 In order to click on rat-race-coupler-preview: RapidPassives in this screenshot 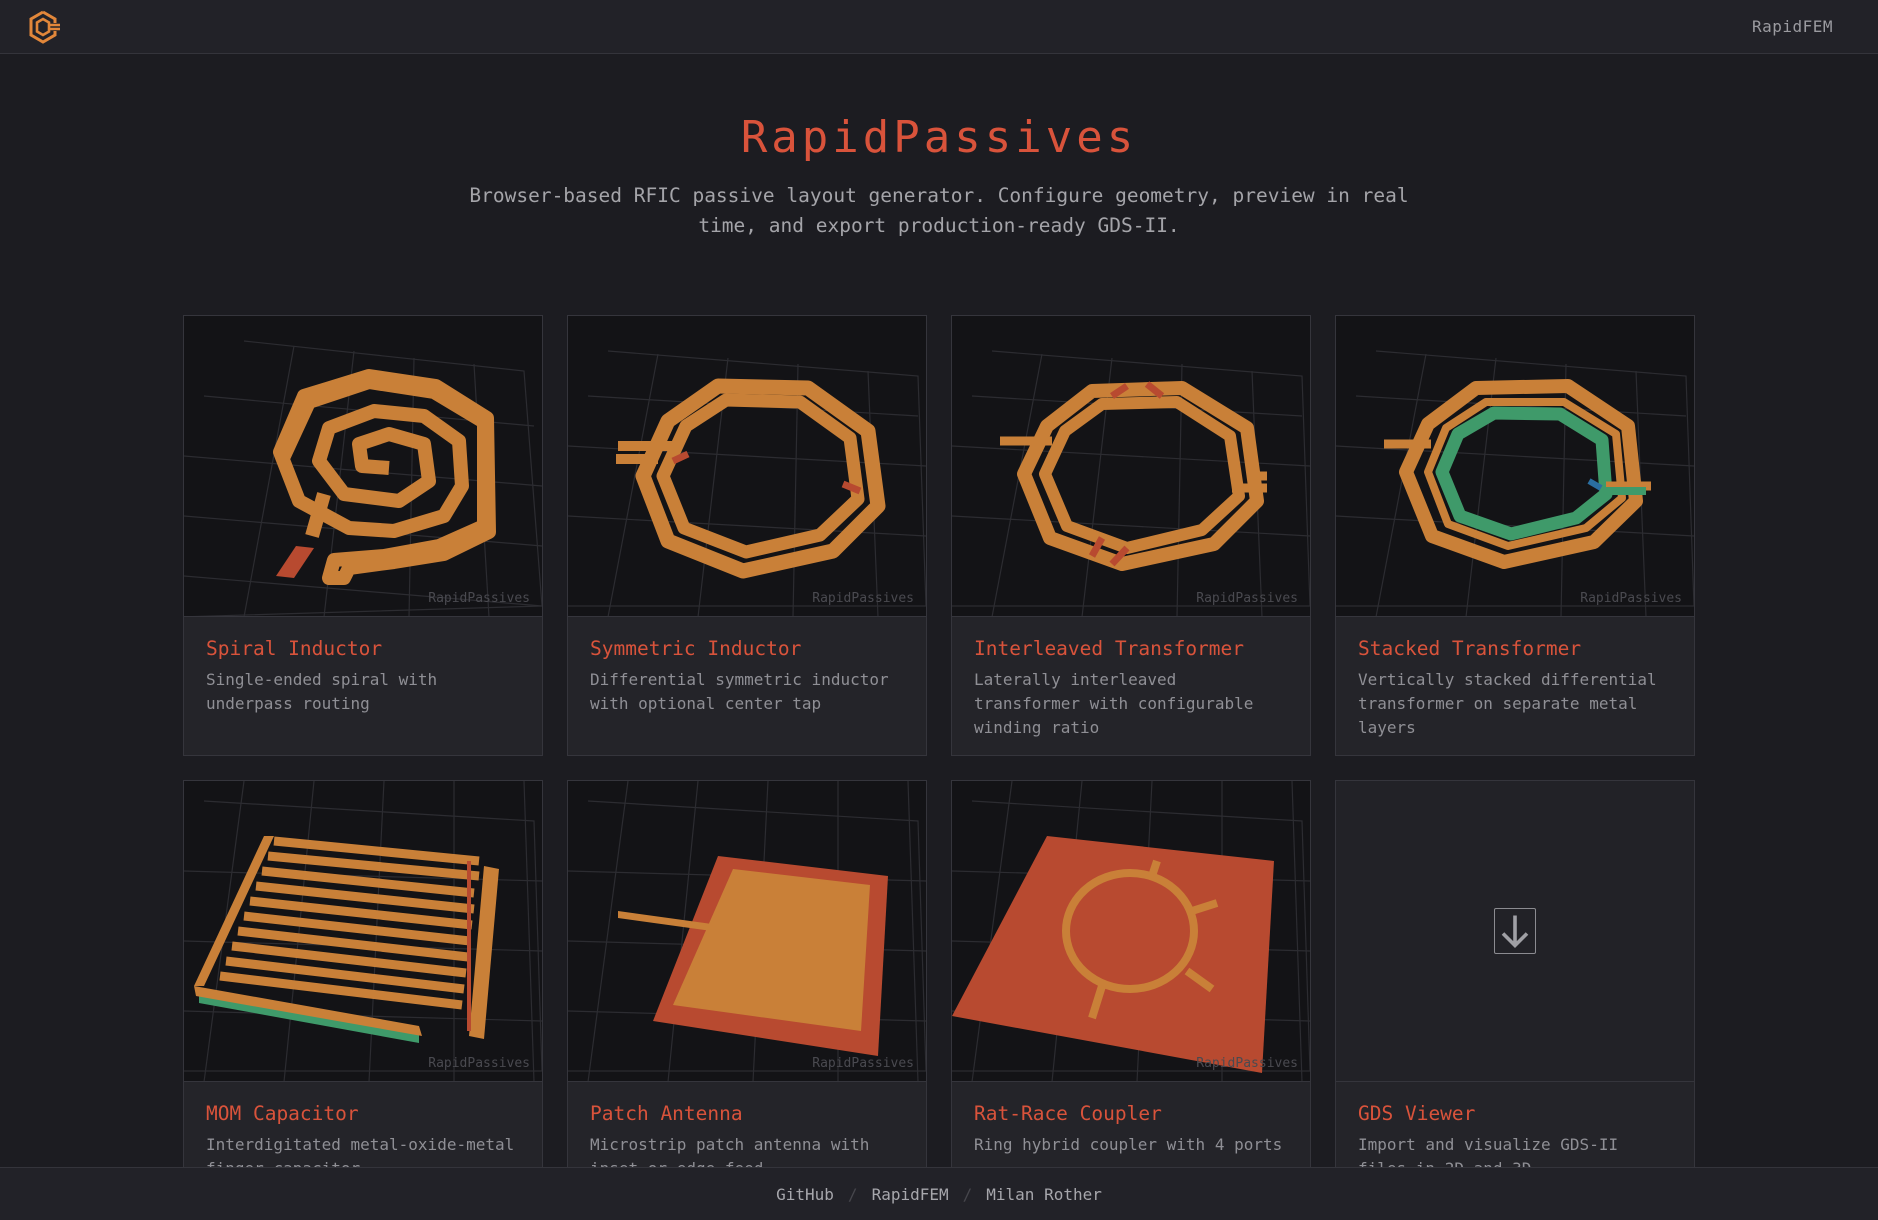, I will do `click(1131, 931)`.